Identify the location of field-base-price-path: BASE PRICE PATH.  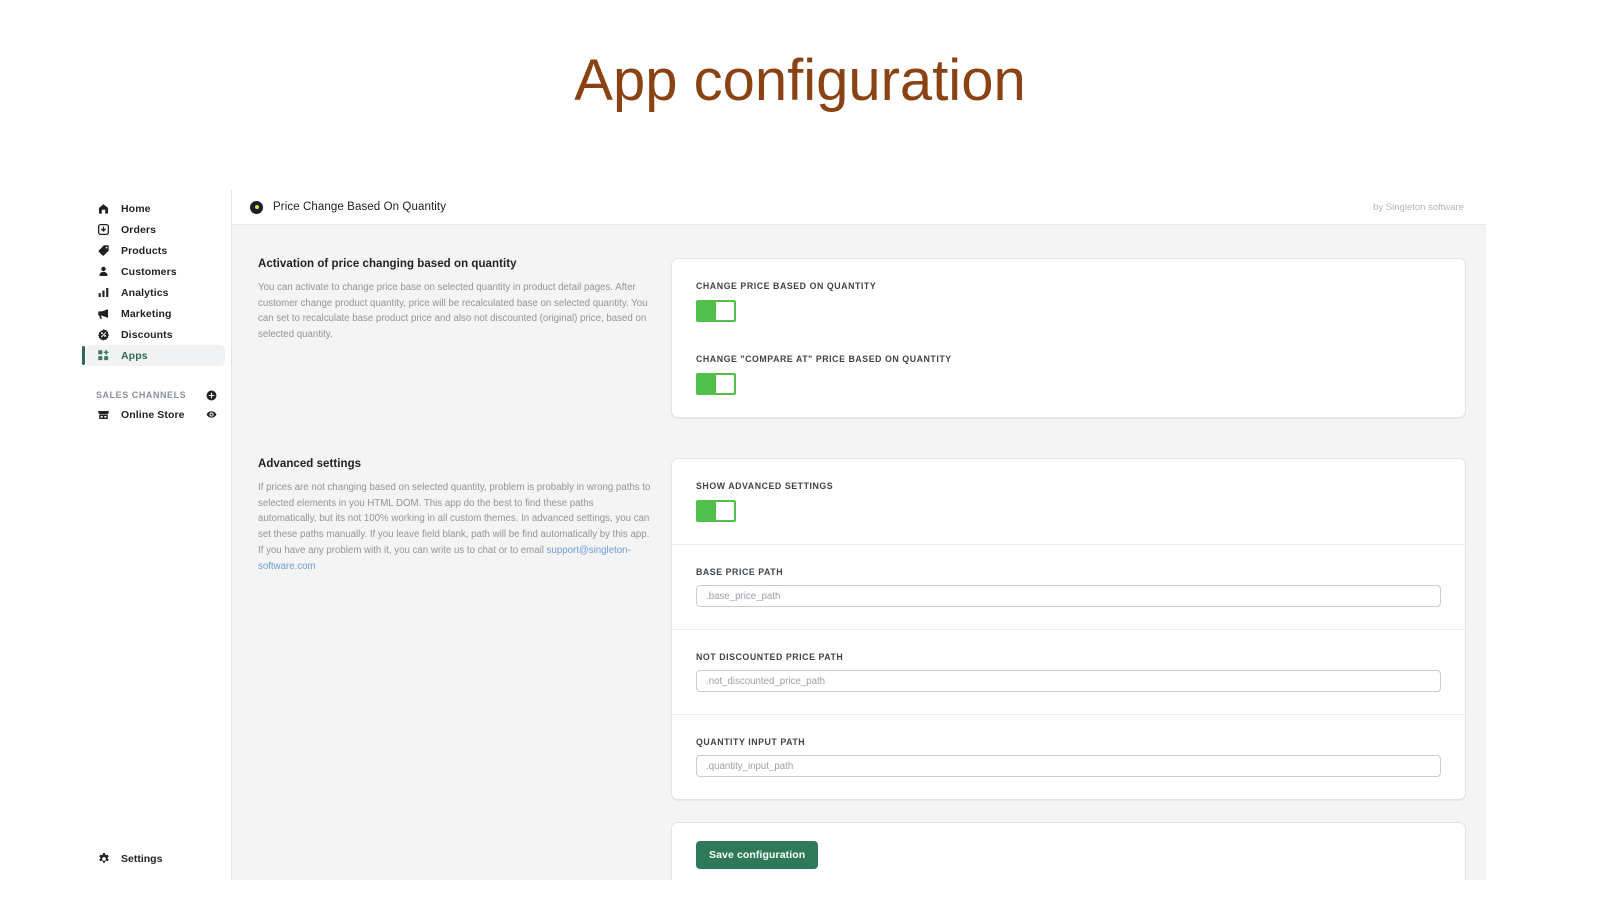
(1068, 586).